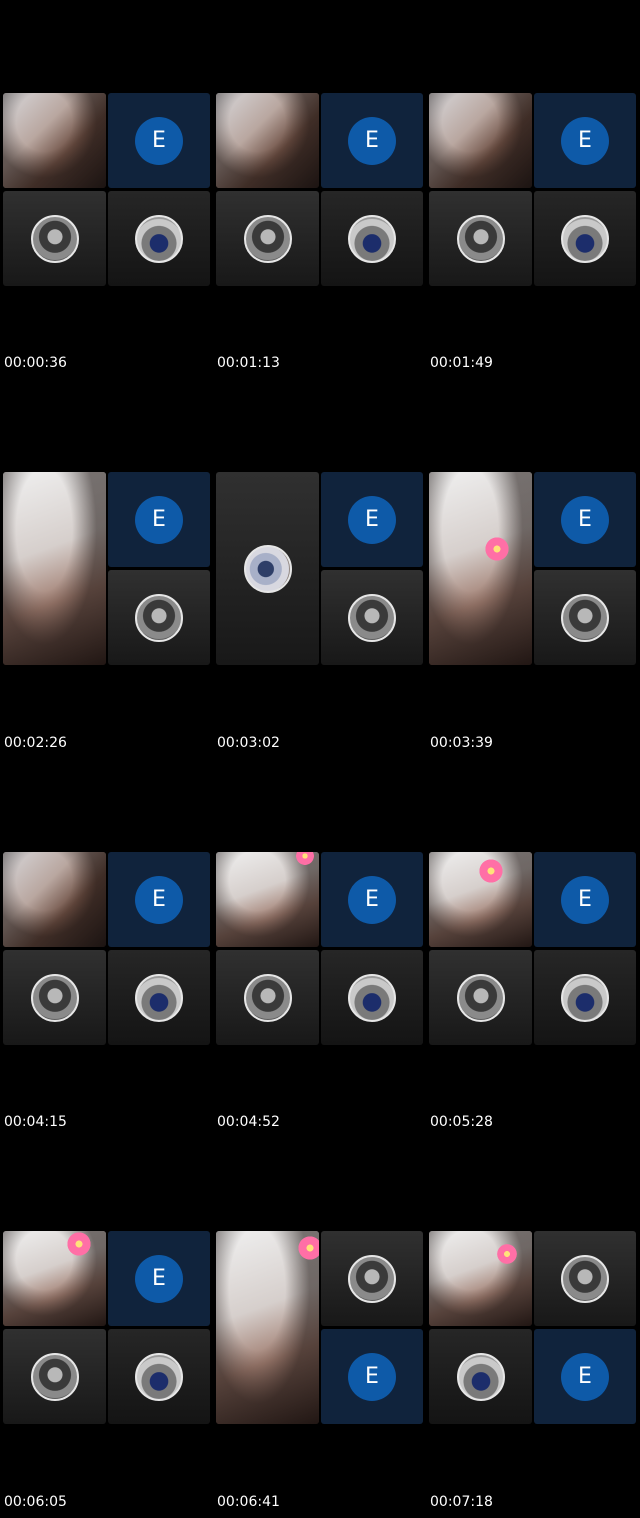 The width and height of the screenshot is (640, 1518). What do you see at coordinates (248, 743) in the screenshot?
I see `frame-timestamp: 00:03:02` at bounding box center [248, 743].